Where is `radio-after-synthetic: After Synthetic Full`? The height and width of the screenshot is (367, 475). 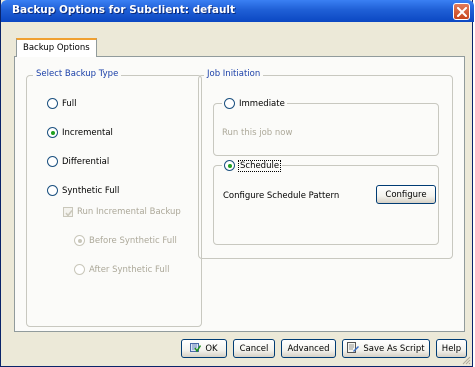
radio-after-synthetic: After Synthetic Full is located at coordinates (121, 269).